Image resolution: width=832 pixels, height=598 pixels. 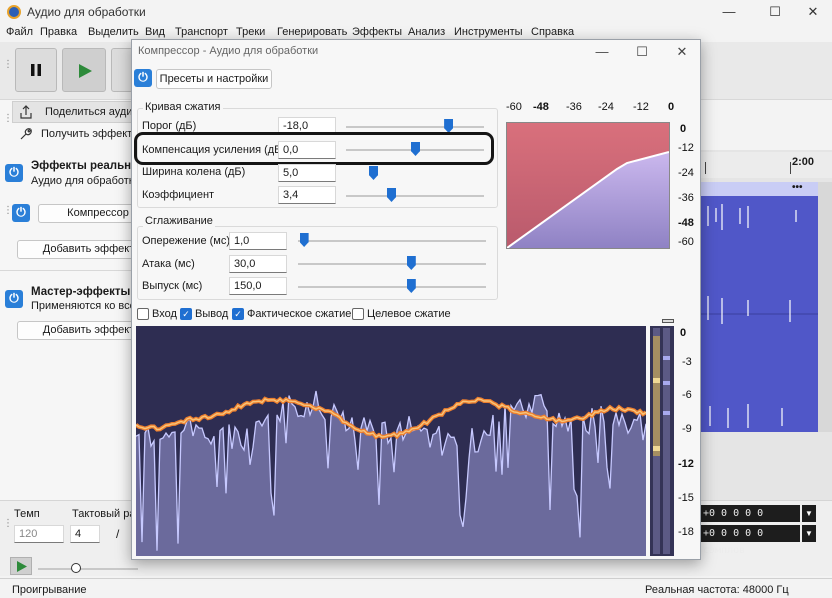 I want to click on compression-curve-graphic, so click(x=588, y=186).